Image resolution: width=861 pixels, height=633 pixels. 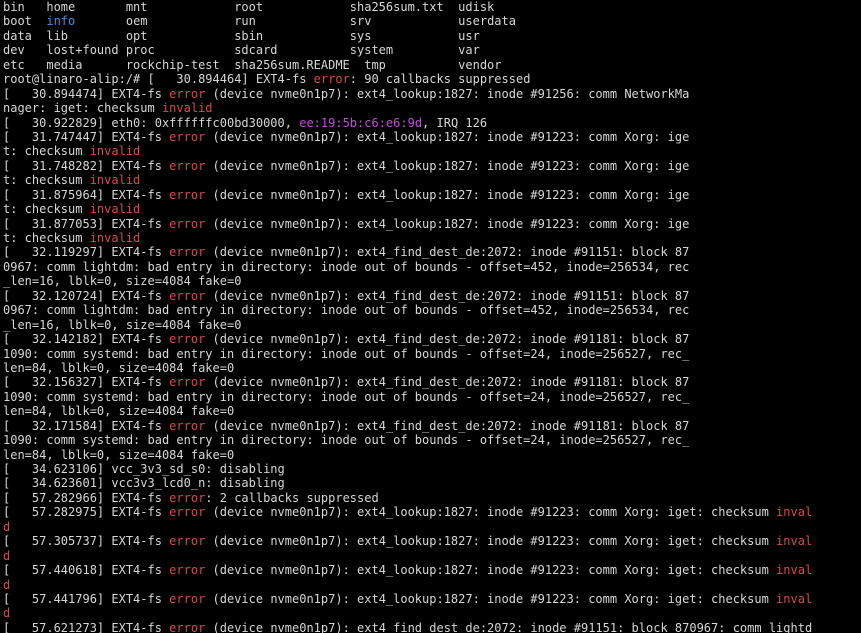 What do you see at coordinates (86, 626) in the screenshot?
I see `terminal-text: [ 57.621273] EXT4-fs` at bounding box center [86, 626].